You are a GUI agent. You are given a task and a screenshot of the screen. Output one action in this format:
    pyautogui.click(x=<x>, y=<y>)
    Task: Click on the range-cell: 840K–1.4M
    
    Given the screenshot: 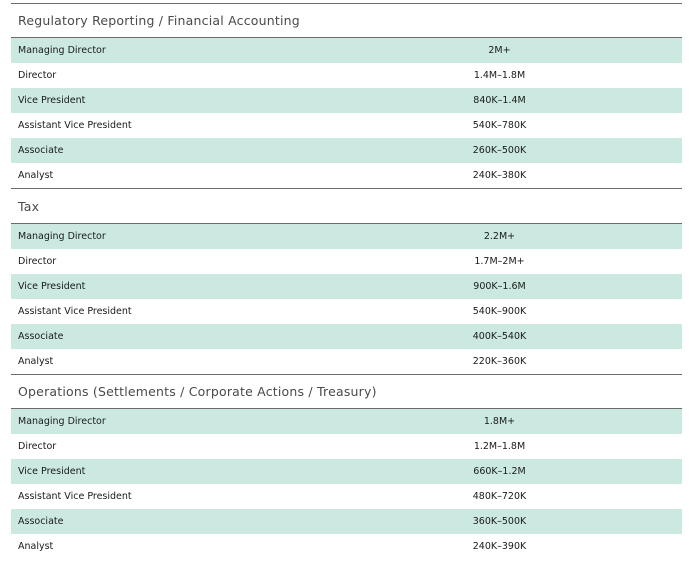 What is the action you would take?
    pyautogui.click(x=499, y=100)
    